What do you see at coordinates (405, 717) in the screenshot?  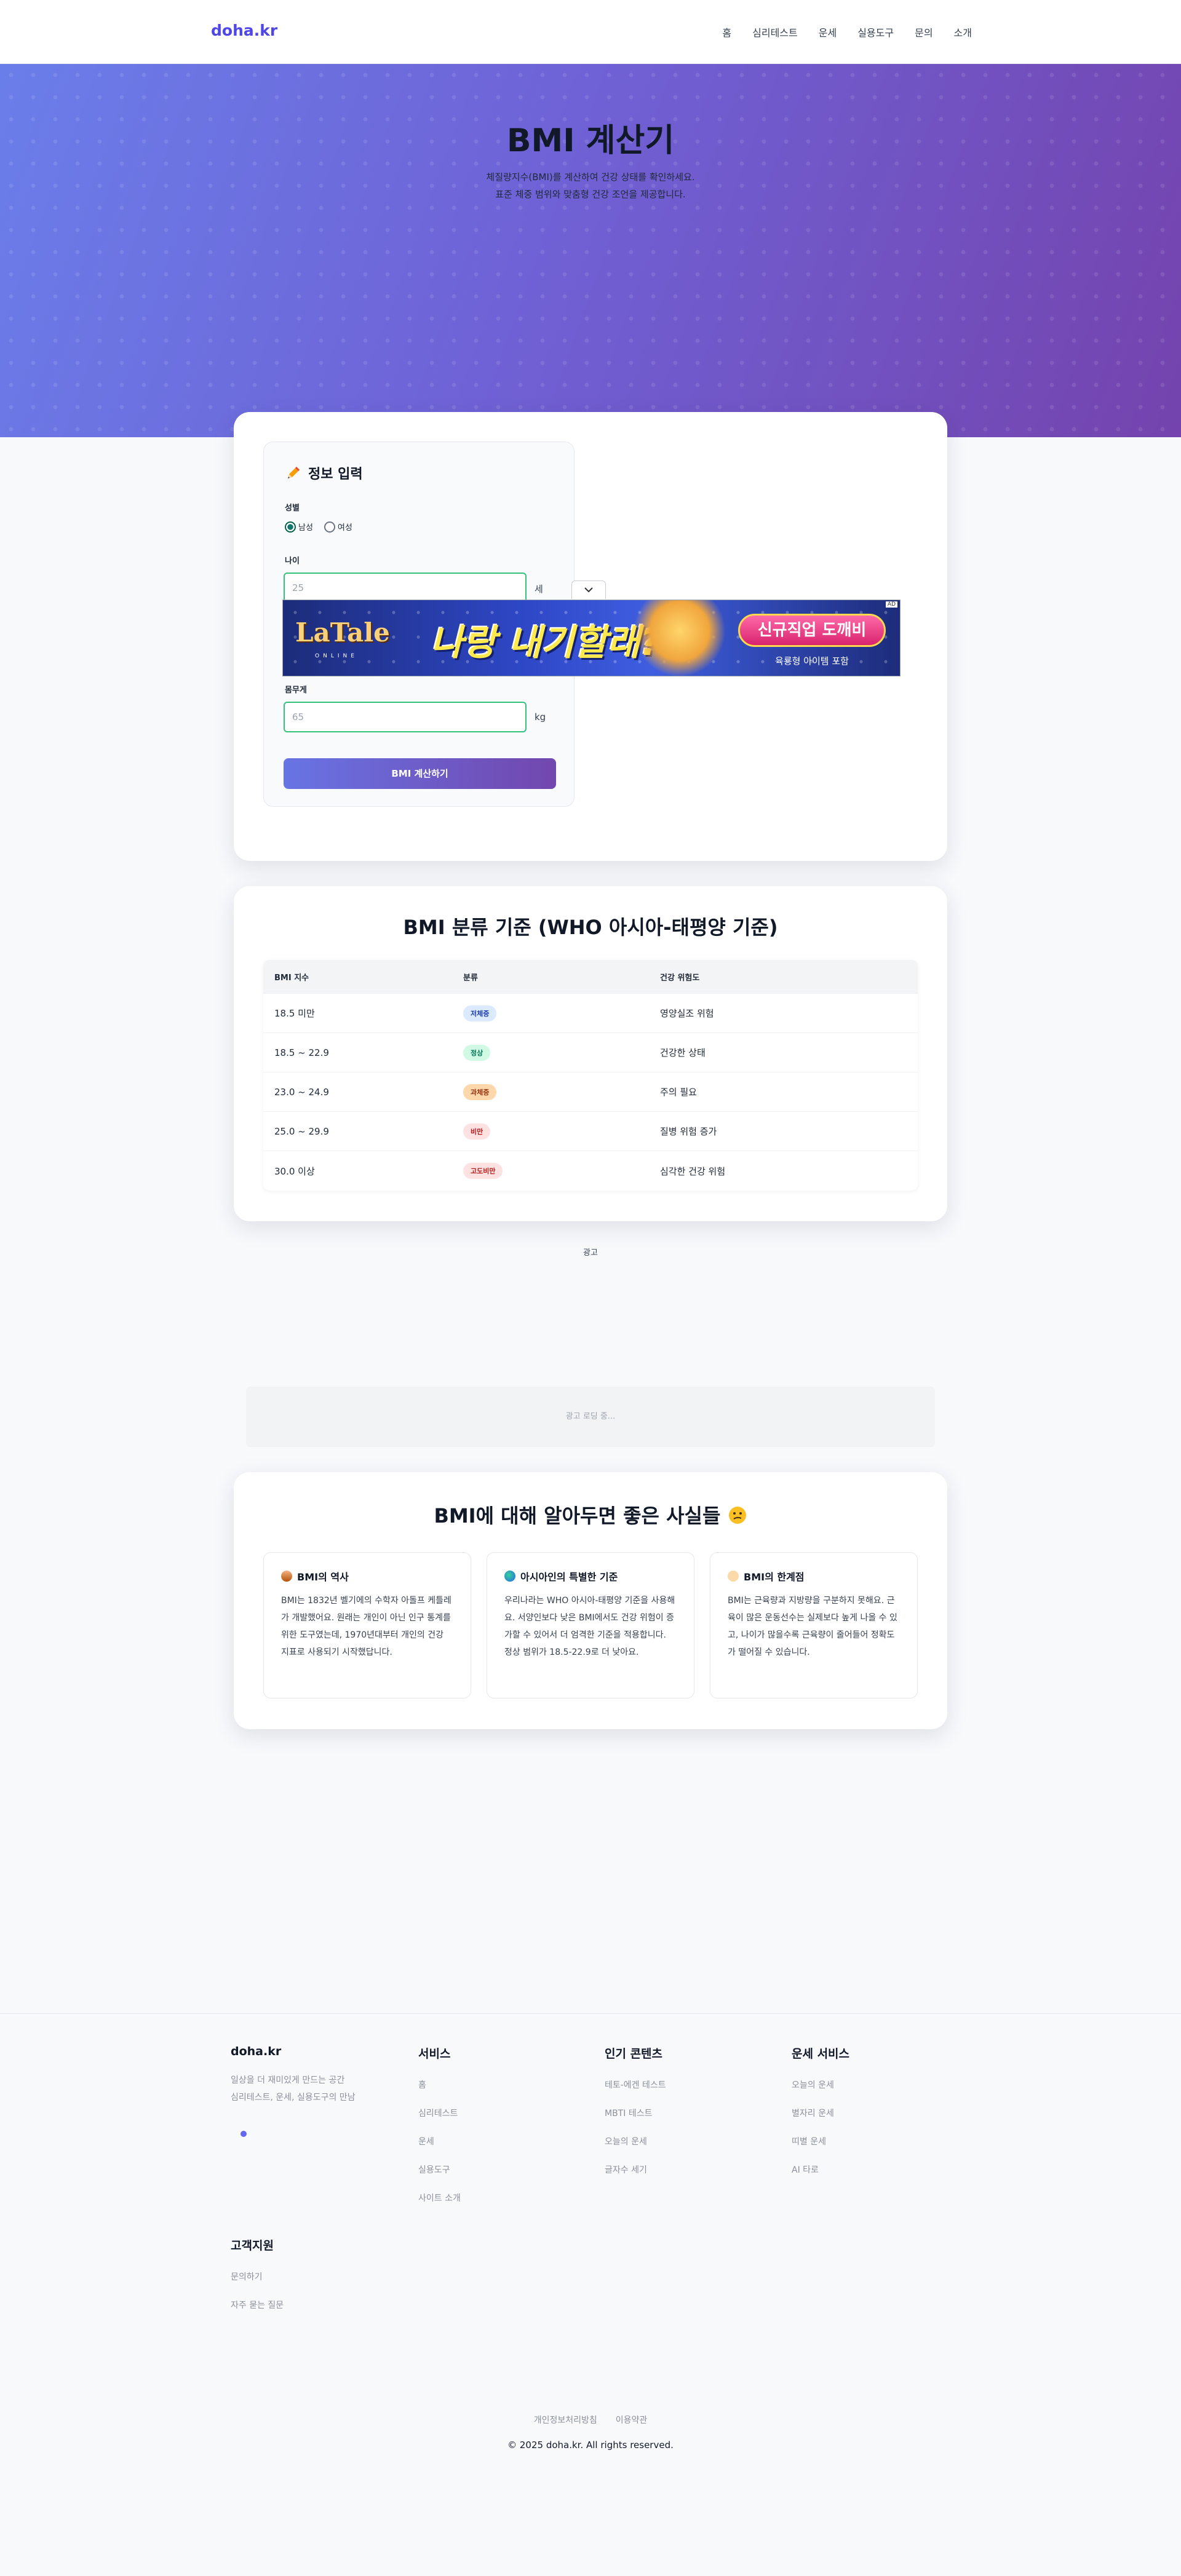 I see `weight-input: 65` at bounding box center [405, 717].